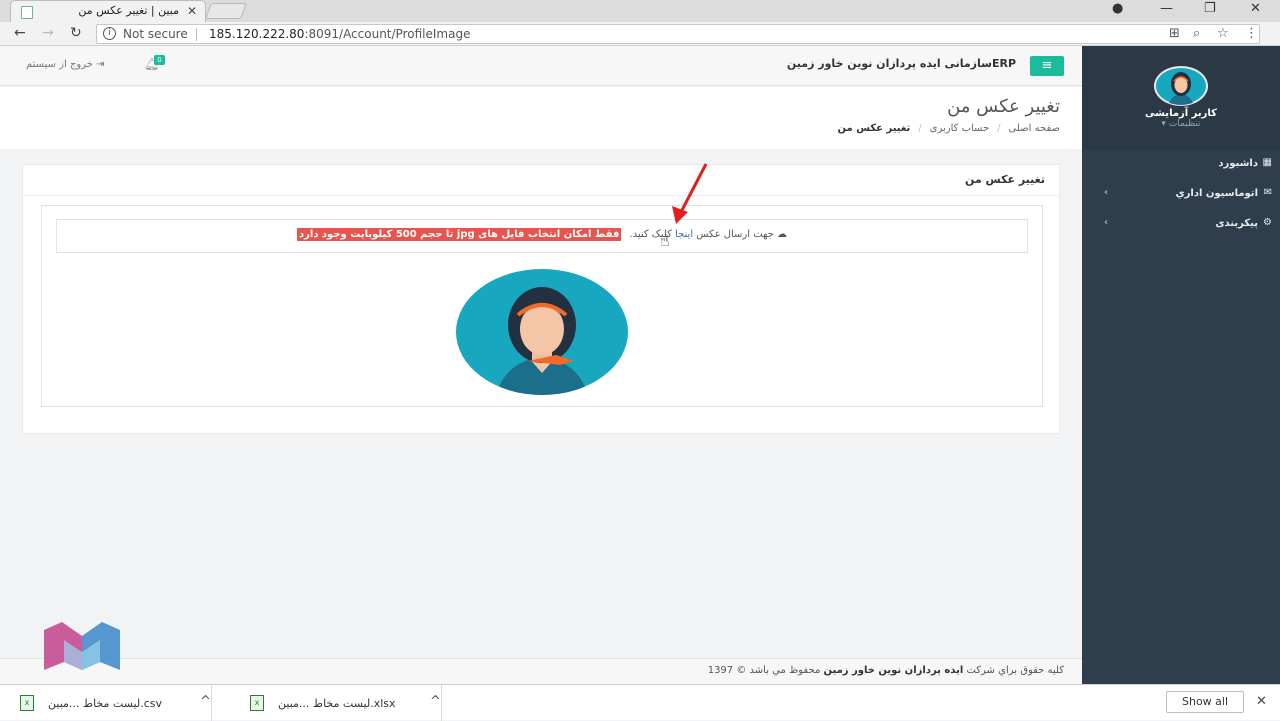 This screenshot has width=1280, height=721. Describe the element at coordinates (192, 11) in the screenshot. I see `tab-close-icon: ✕` at that location.